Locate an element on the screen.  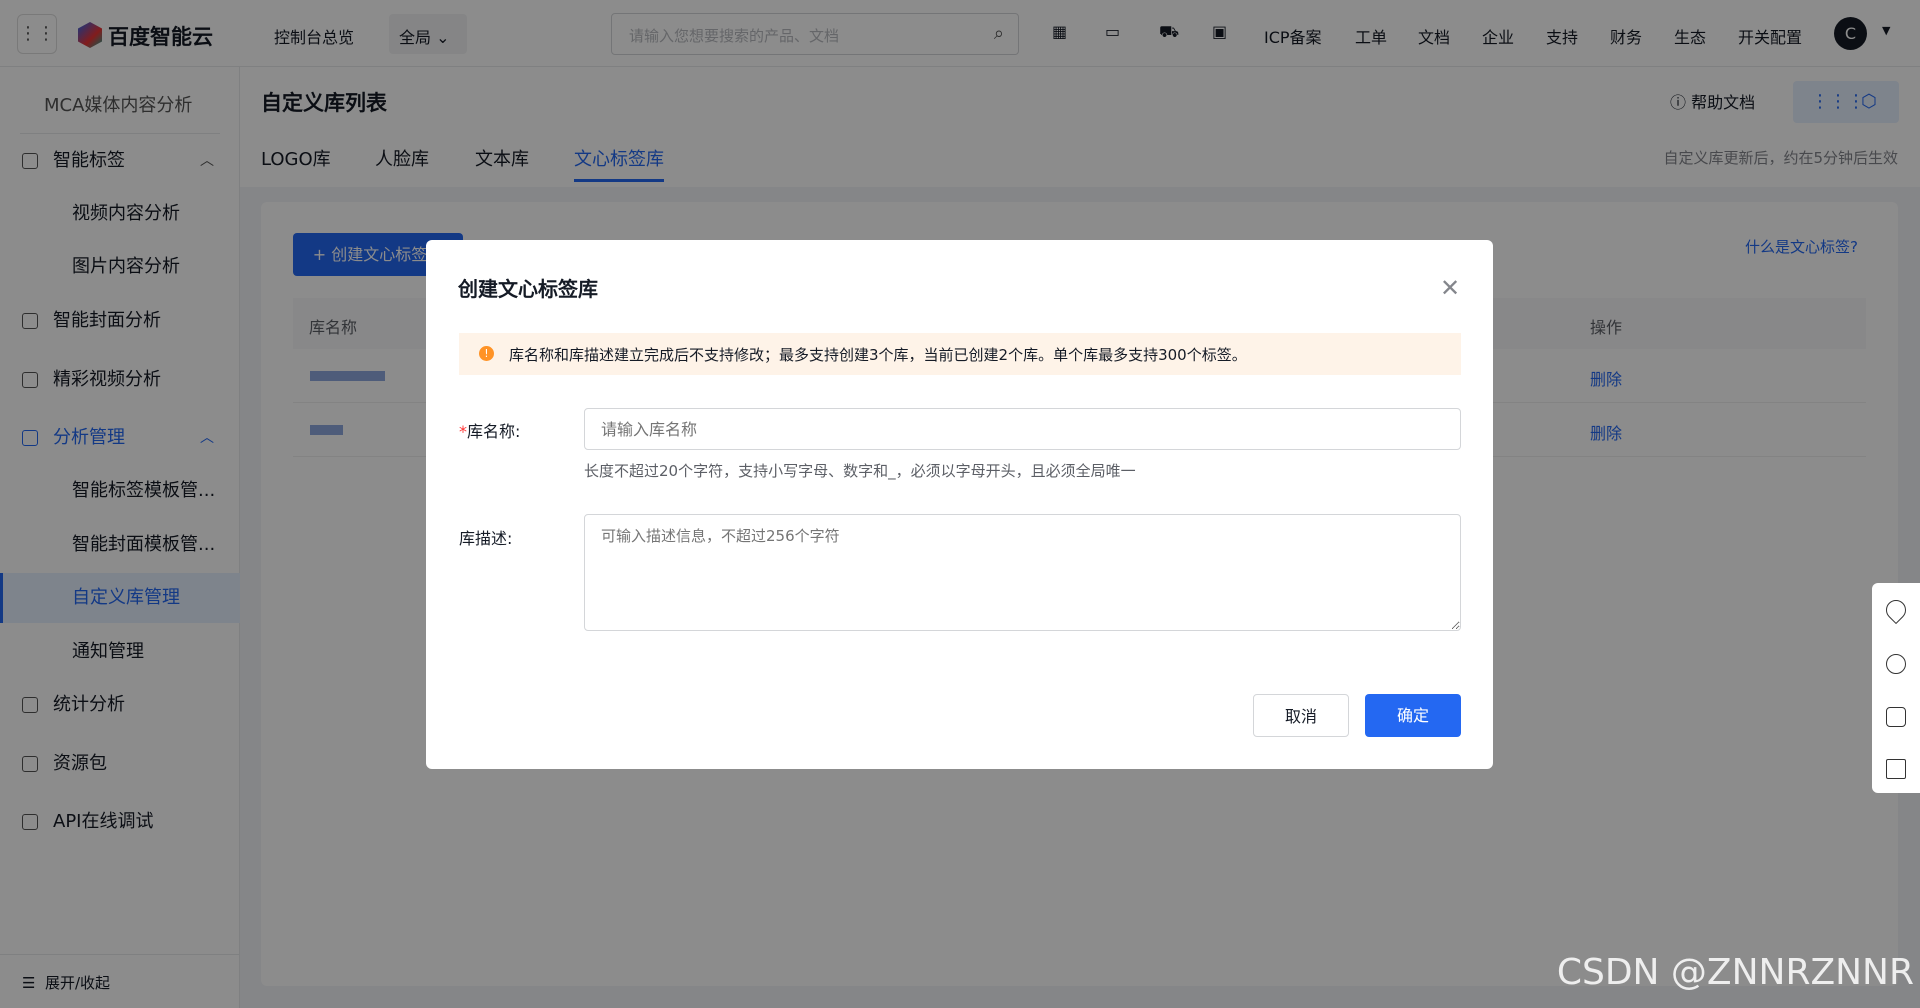
heart-icon is located at coordinates (1896, 610).